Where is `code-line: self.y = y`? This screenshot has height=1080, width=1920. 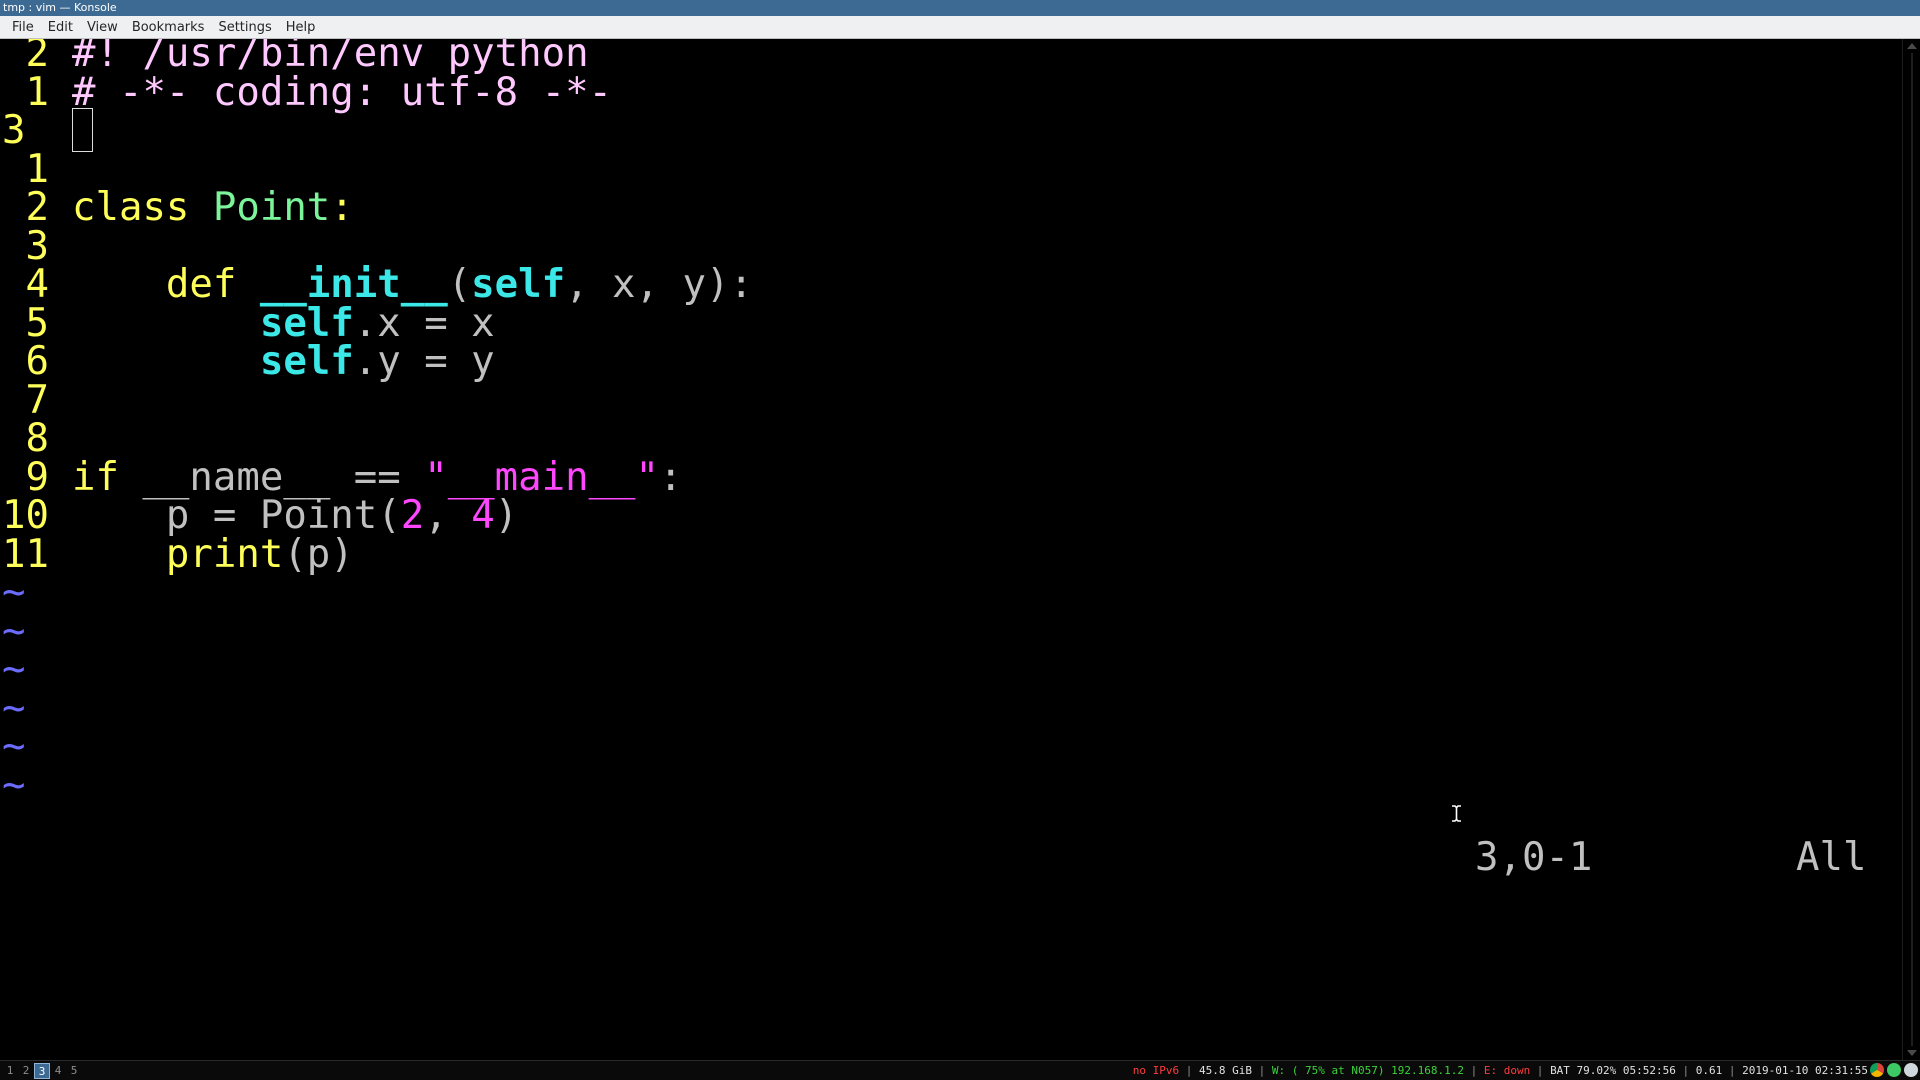 code-line: self.y = y is located at coordinates (283, 361).